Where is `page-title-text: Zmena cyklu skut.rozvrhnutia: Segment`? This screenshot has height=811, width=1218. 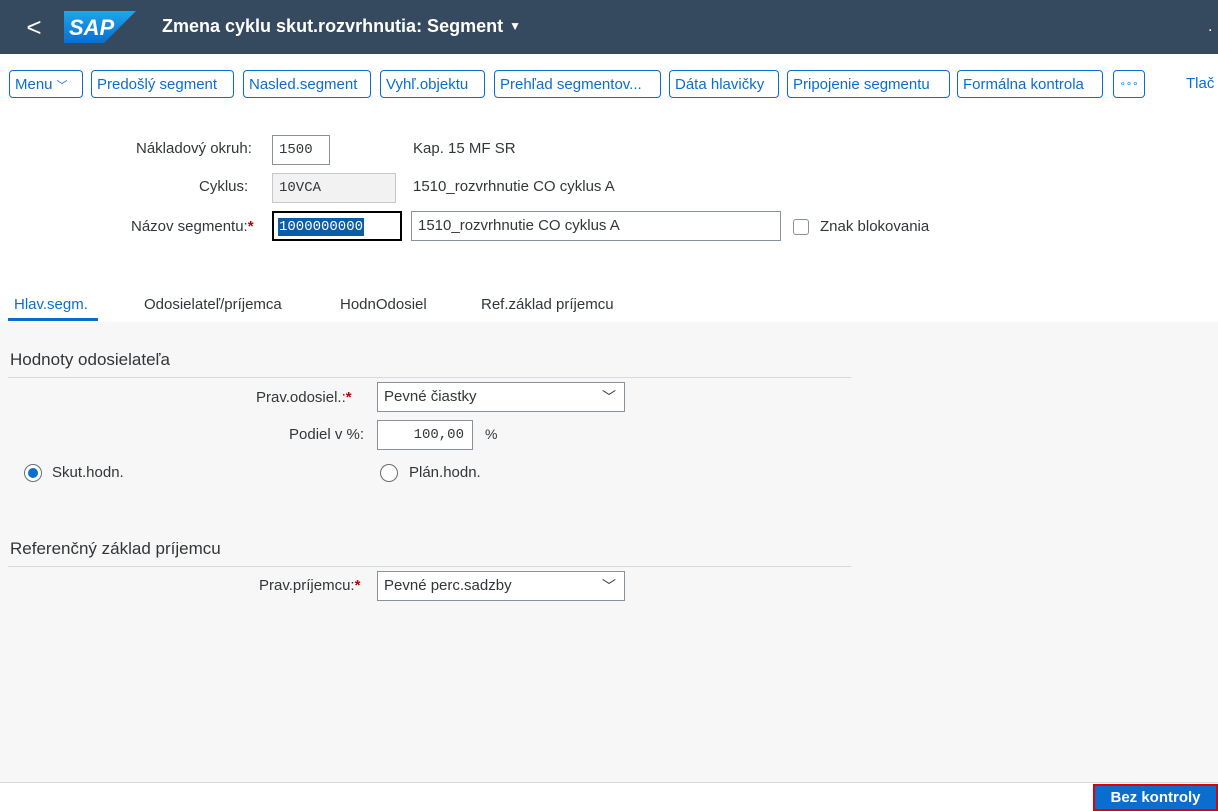 page-title-text: Zmena cyklu skut.rozvrhnutia: Segment is located at coordinates (333, 26).